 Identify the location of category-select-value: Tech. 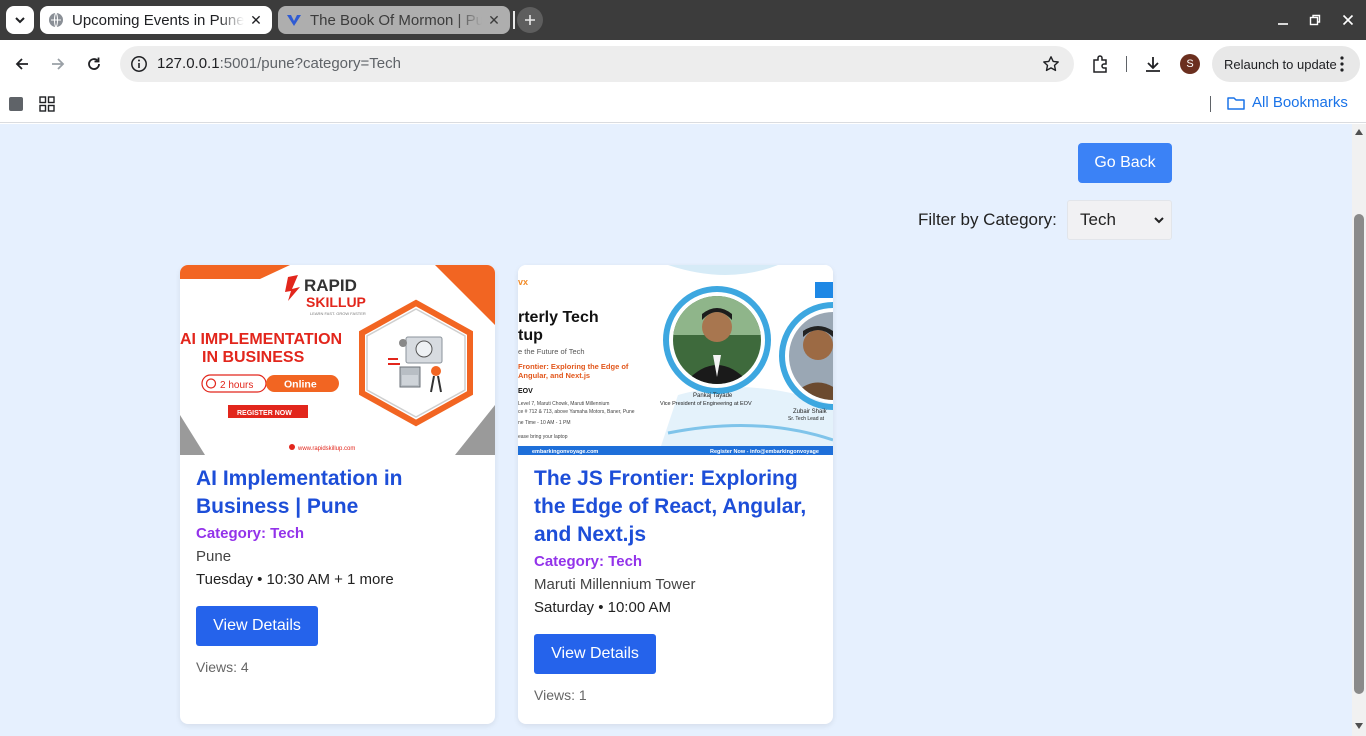
(1098, 219).